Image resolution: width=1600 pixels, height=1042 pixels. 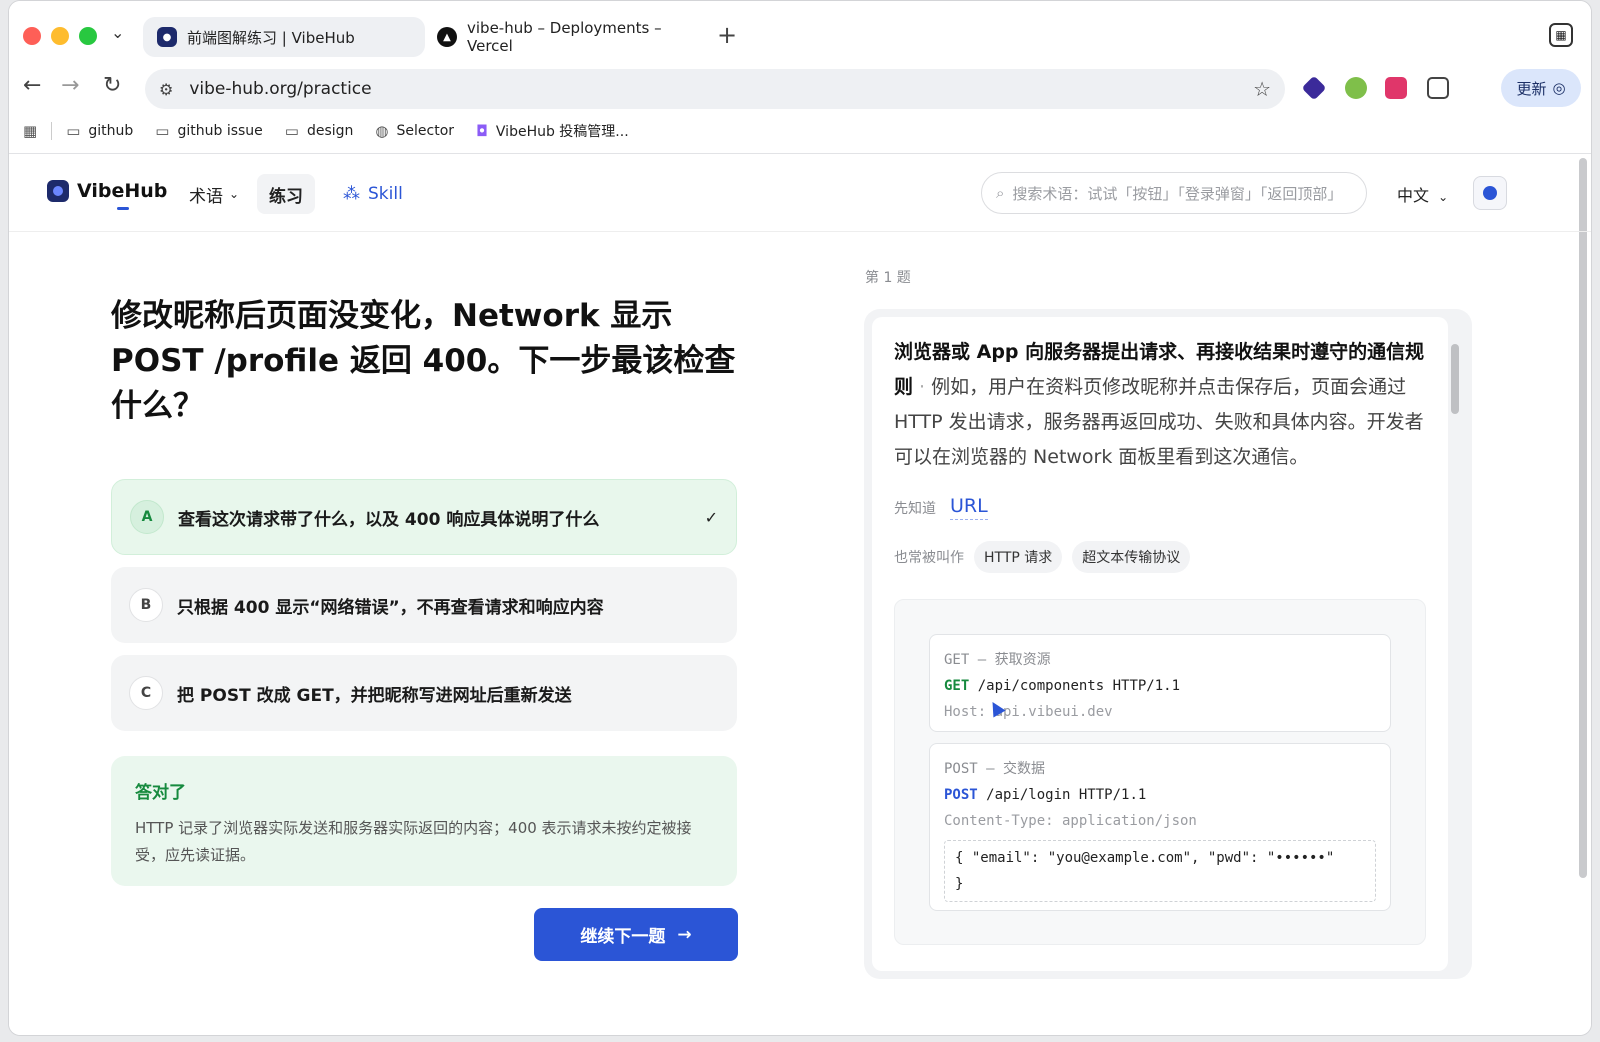 I want to click on aka-label: 也常被叫作, so click(x=929, y=558).